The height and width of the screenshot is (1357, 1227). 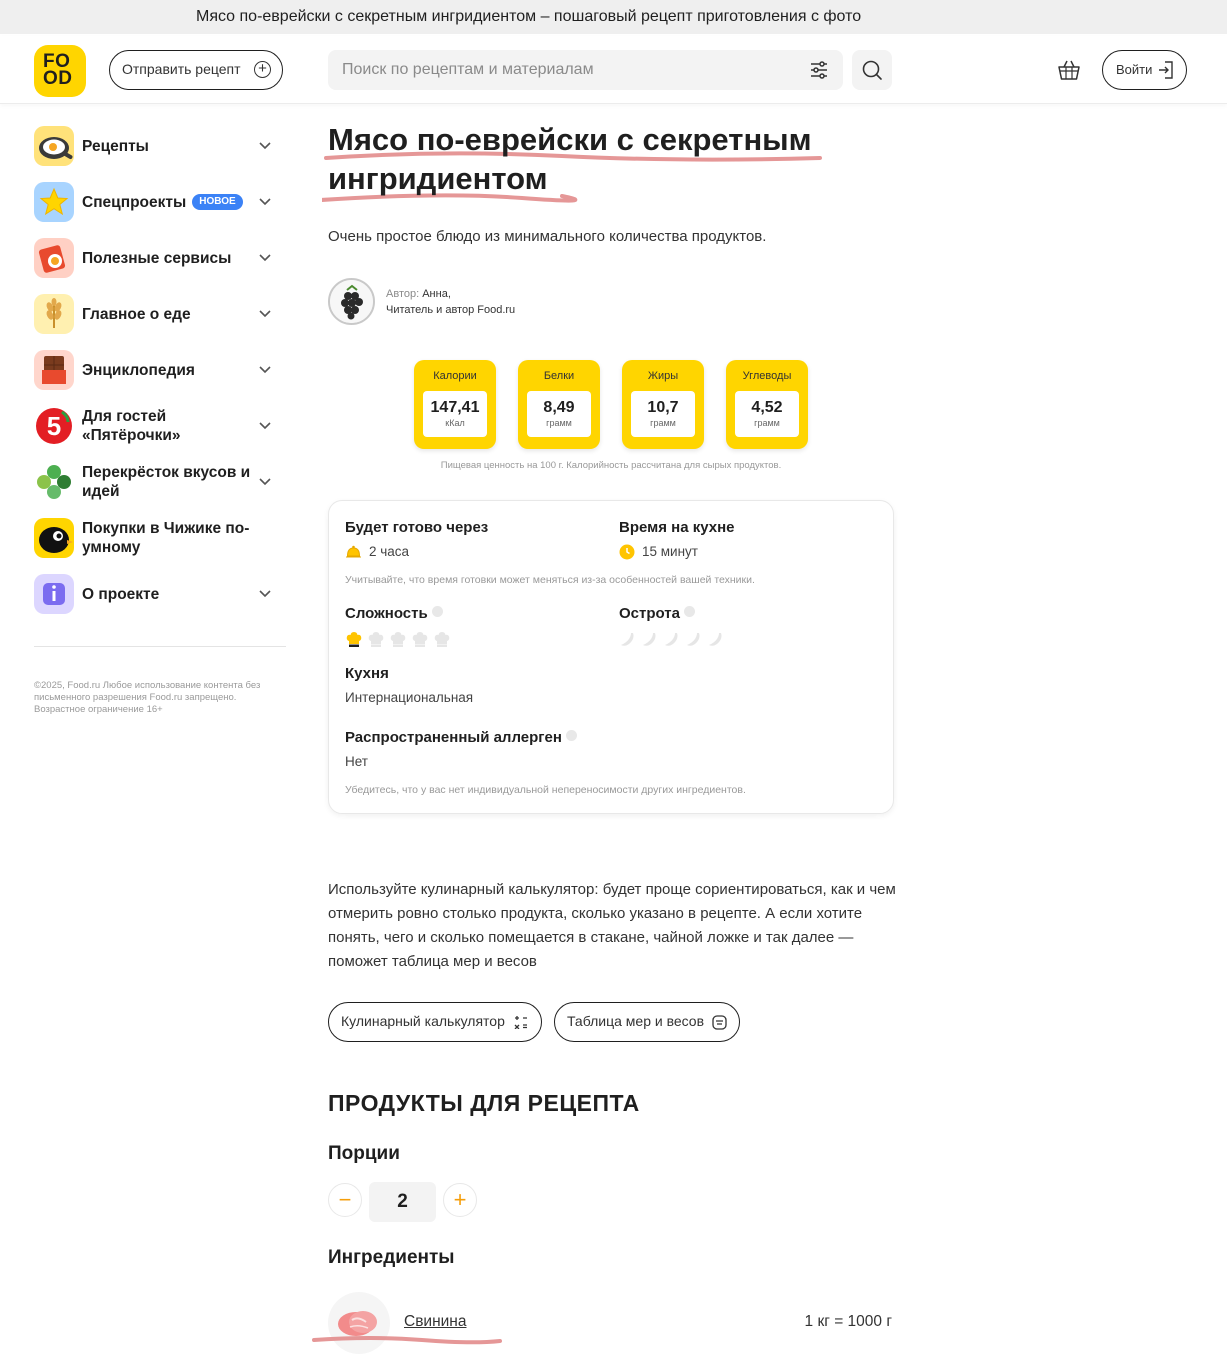 I want to click on calculator-button: Кулинарный калькулятор, so click(x=435, y=1022).